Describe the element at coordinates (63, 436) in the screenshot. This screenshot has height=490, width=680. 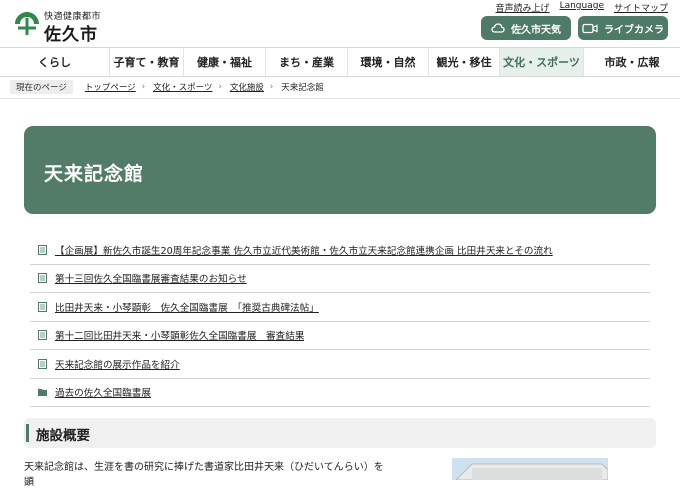
I see `section-heading: 施設概要` at that location.